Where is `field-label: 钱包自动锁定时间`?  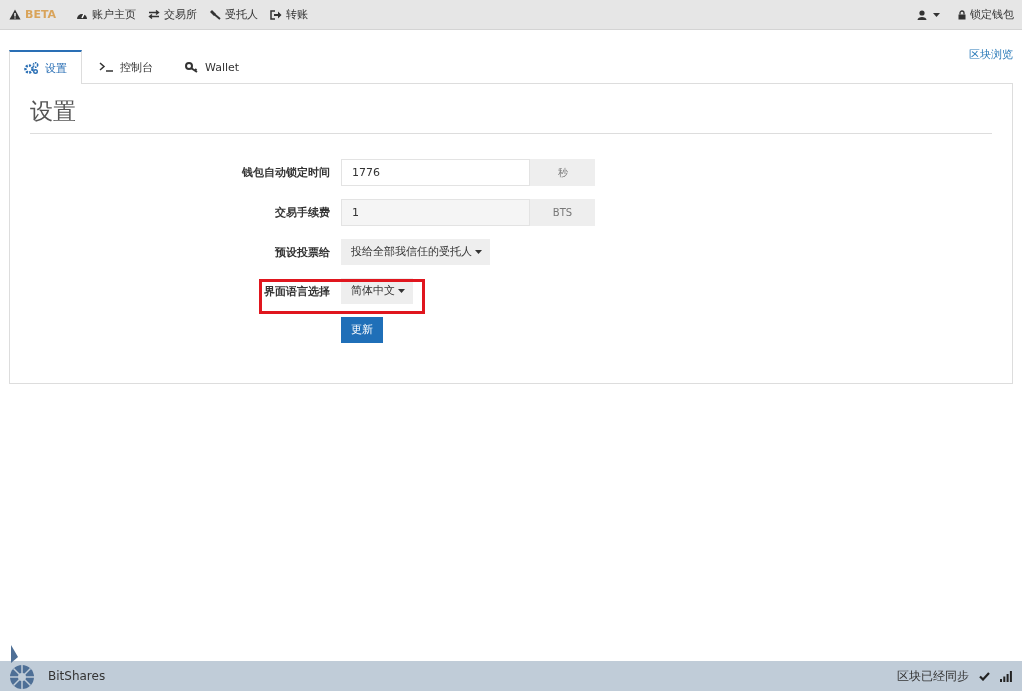 field-label: 钱包自动锁定时间 is located at coordinates (286, 172).